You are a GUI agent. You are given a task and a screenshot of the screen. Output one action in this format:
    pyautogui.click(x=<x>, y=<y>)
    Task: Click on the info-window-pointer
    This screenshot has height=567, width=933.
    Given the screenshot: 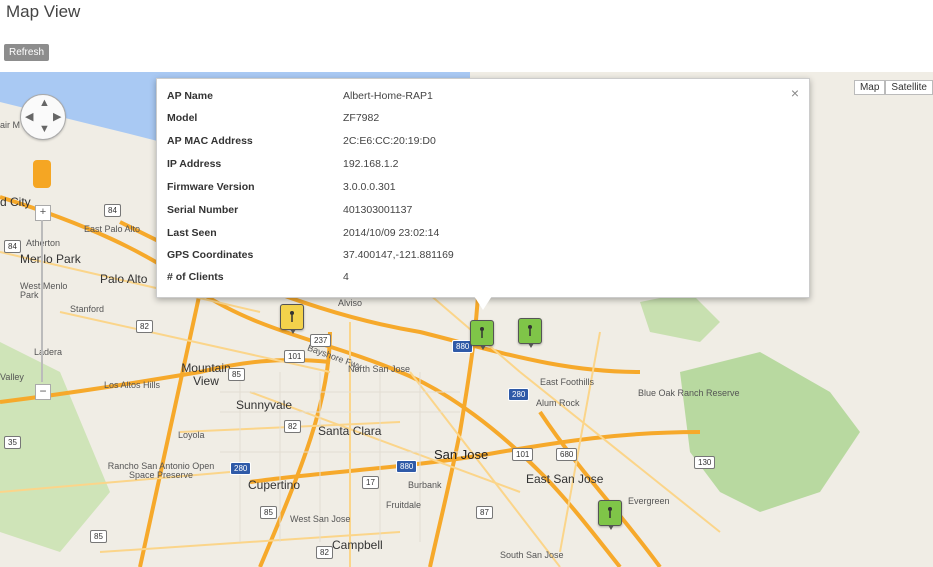 What is the action you would take?
    pyautogui.click(x=483, y=303)
    